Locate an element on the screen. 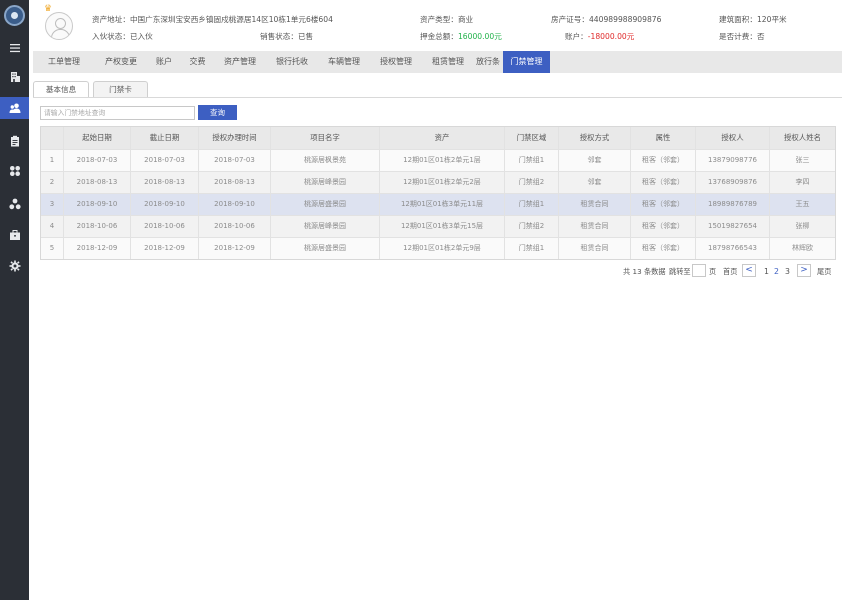 The image size is (844, 600). column-header-end-date: 截止日期 is located at coordinates (164, 138).